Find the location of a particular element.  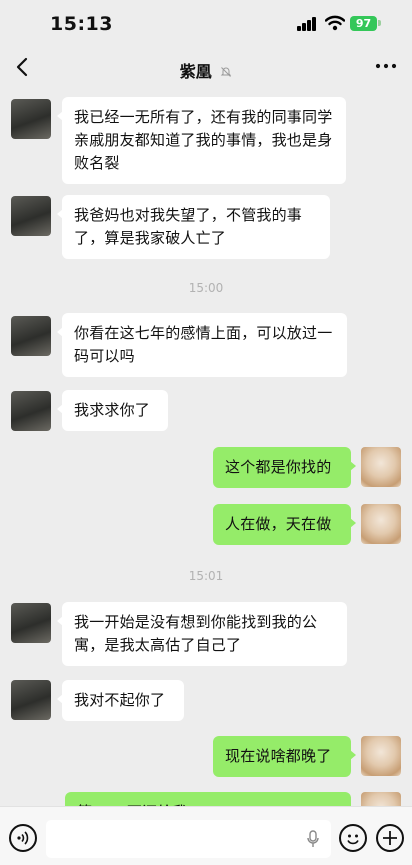

message-bubble: 我求求你了 is located at coordinates (112, 410).